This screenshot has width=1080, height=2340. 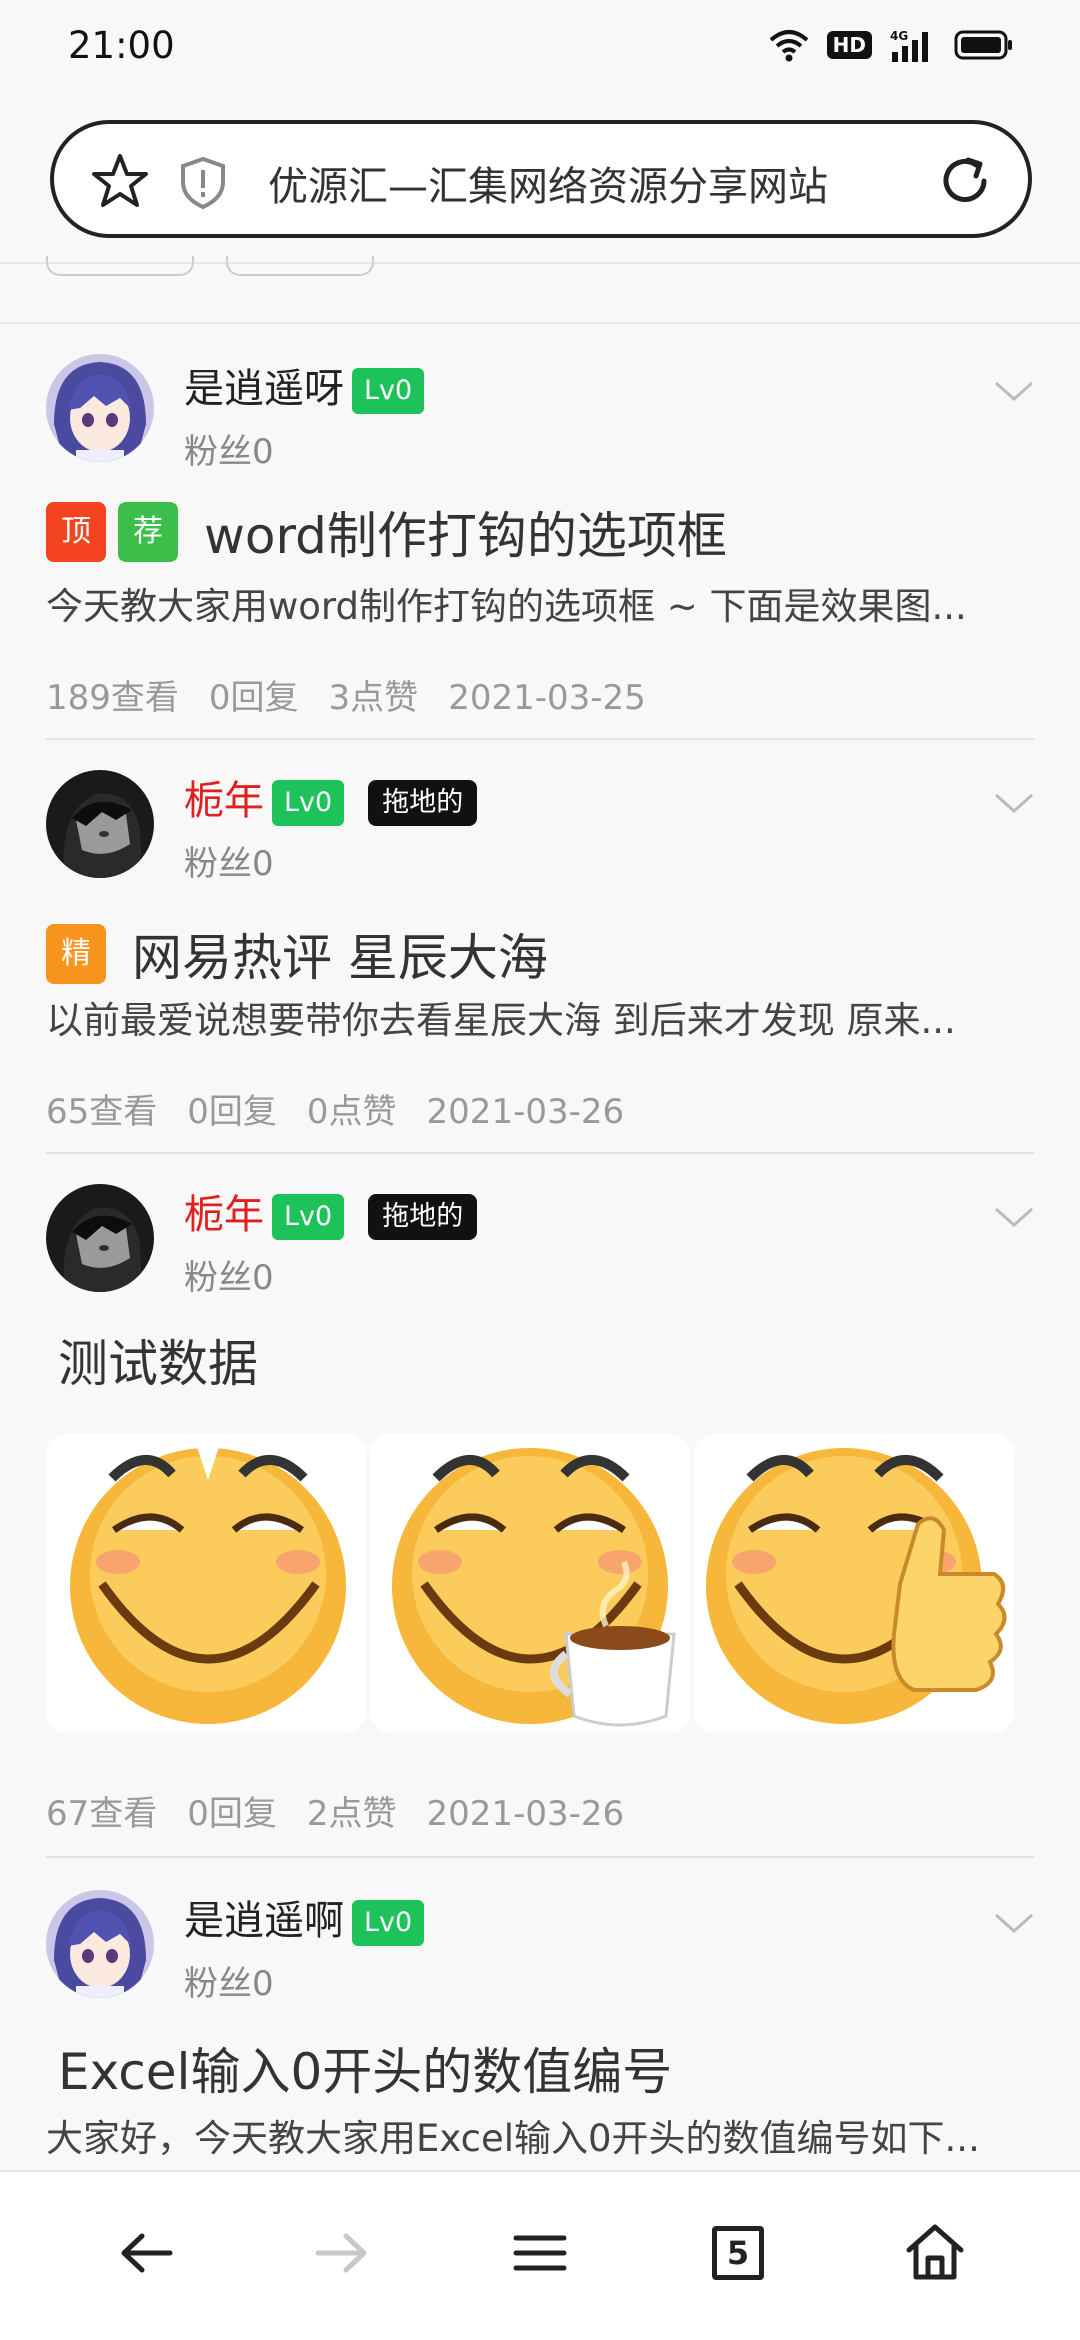 I want to click on post-title-text: Excel输入0开头的数值编号, so click(x=365, y=2068).